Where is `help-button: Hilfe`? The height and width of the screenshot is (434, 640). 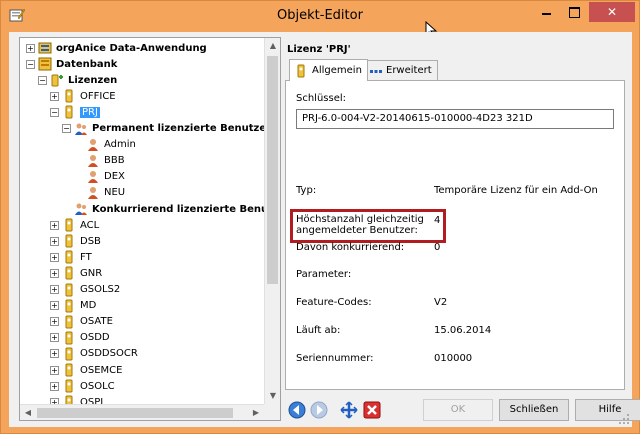
help-button: Hilfe is located at coordinates (607, 410).